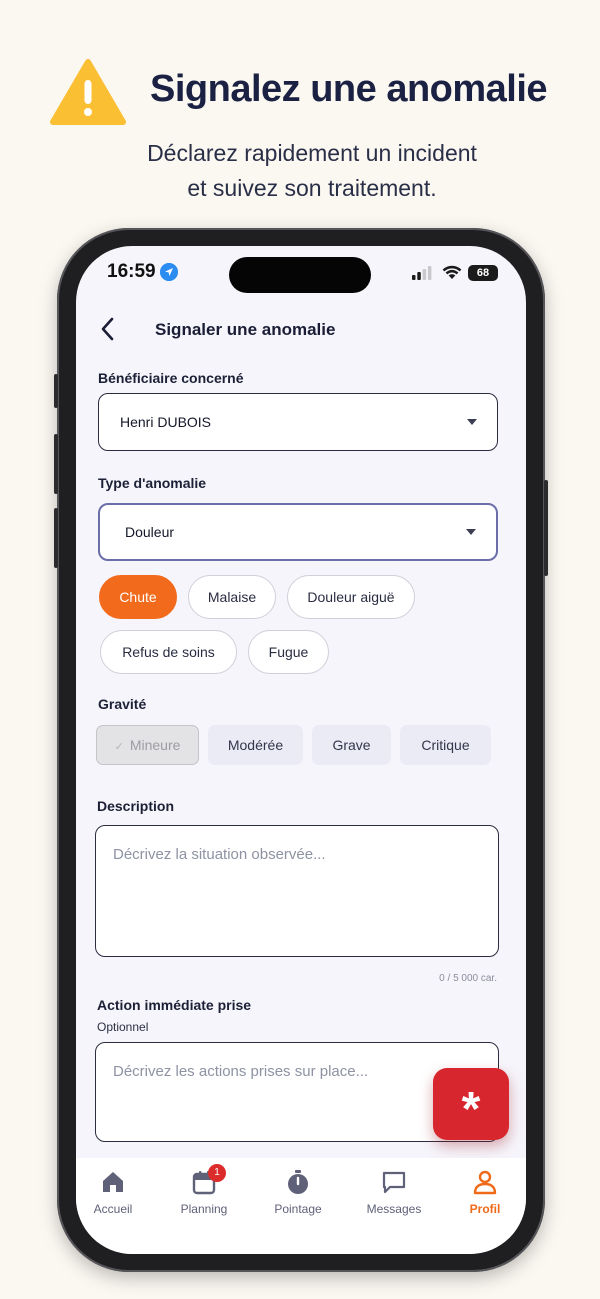  Describe the element at coordinates (113, 1209) in the screenshot. I see `tab-accueil-label: Accueil` at that location.